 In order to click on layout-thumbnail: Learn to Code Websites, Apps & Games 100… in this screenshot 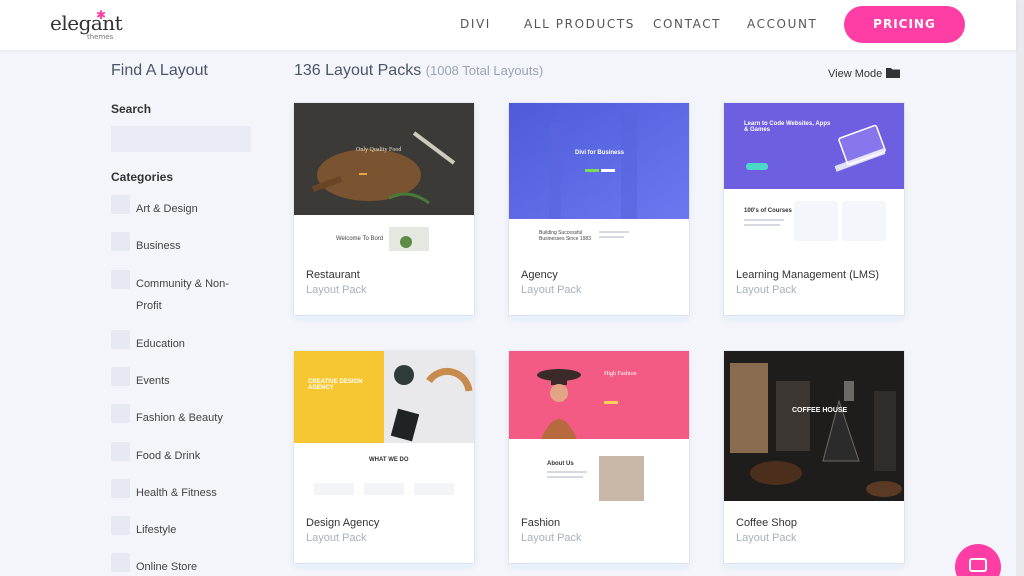, I will do `click(814, 178)`.